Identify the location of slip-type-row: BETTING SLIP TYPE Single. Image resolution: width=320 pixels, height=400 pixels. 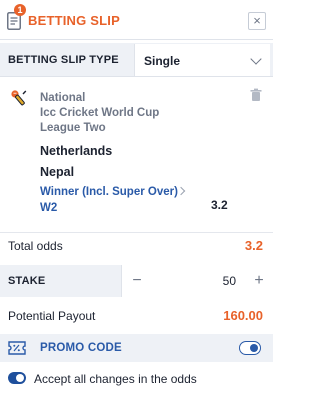
(136, 60).